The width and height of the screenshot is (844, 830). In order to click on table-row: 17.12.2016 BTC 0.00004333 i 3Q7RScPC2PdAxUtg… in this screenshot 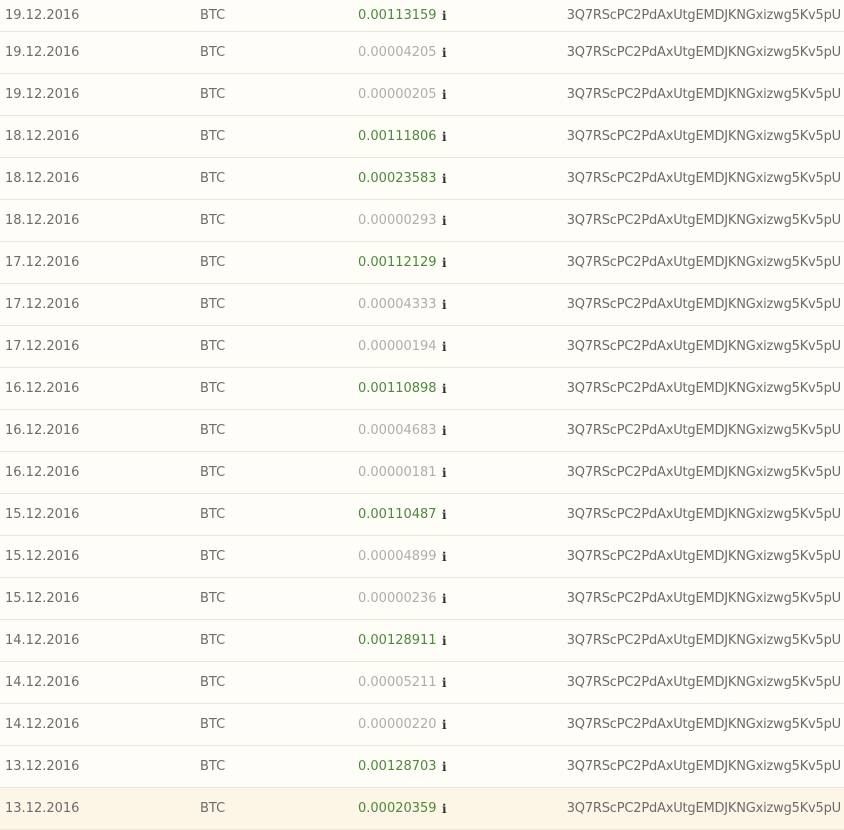, I will do `click(422, 305)`.